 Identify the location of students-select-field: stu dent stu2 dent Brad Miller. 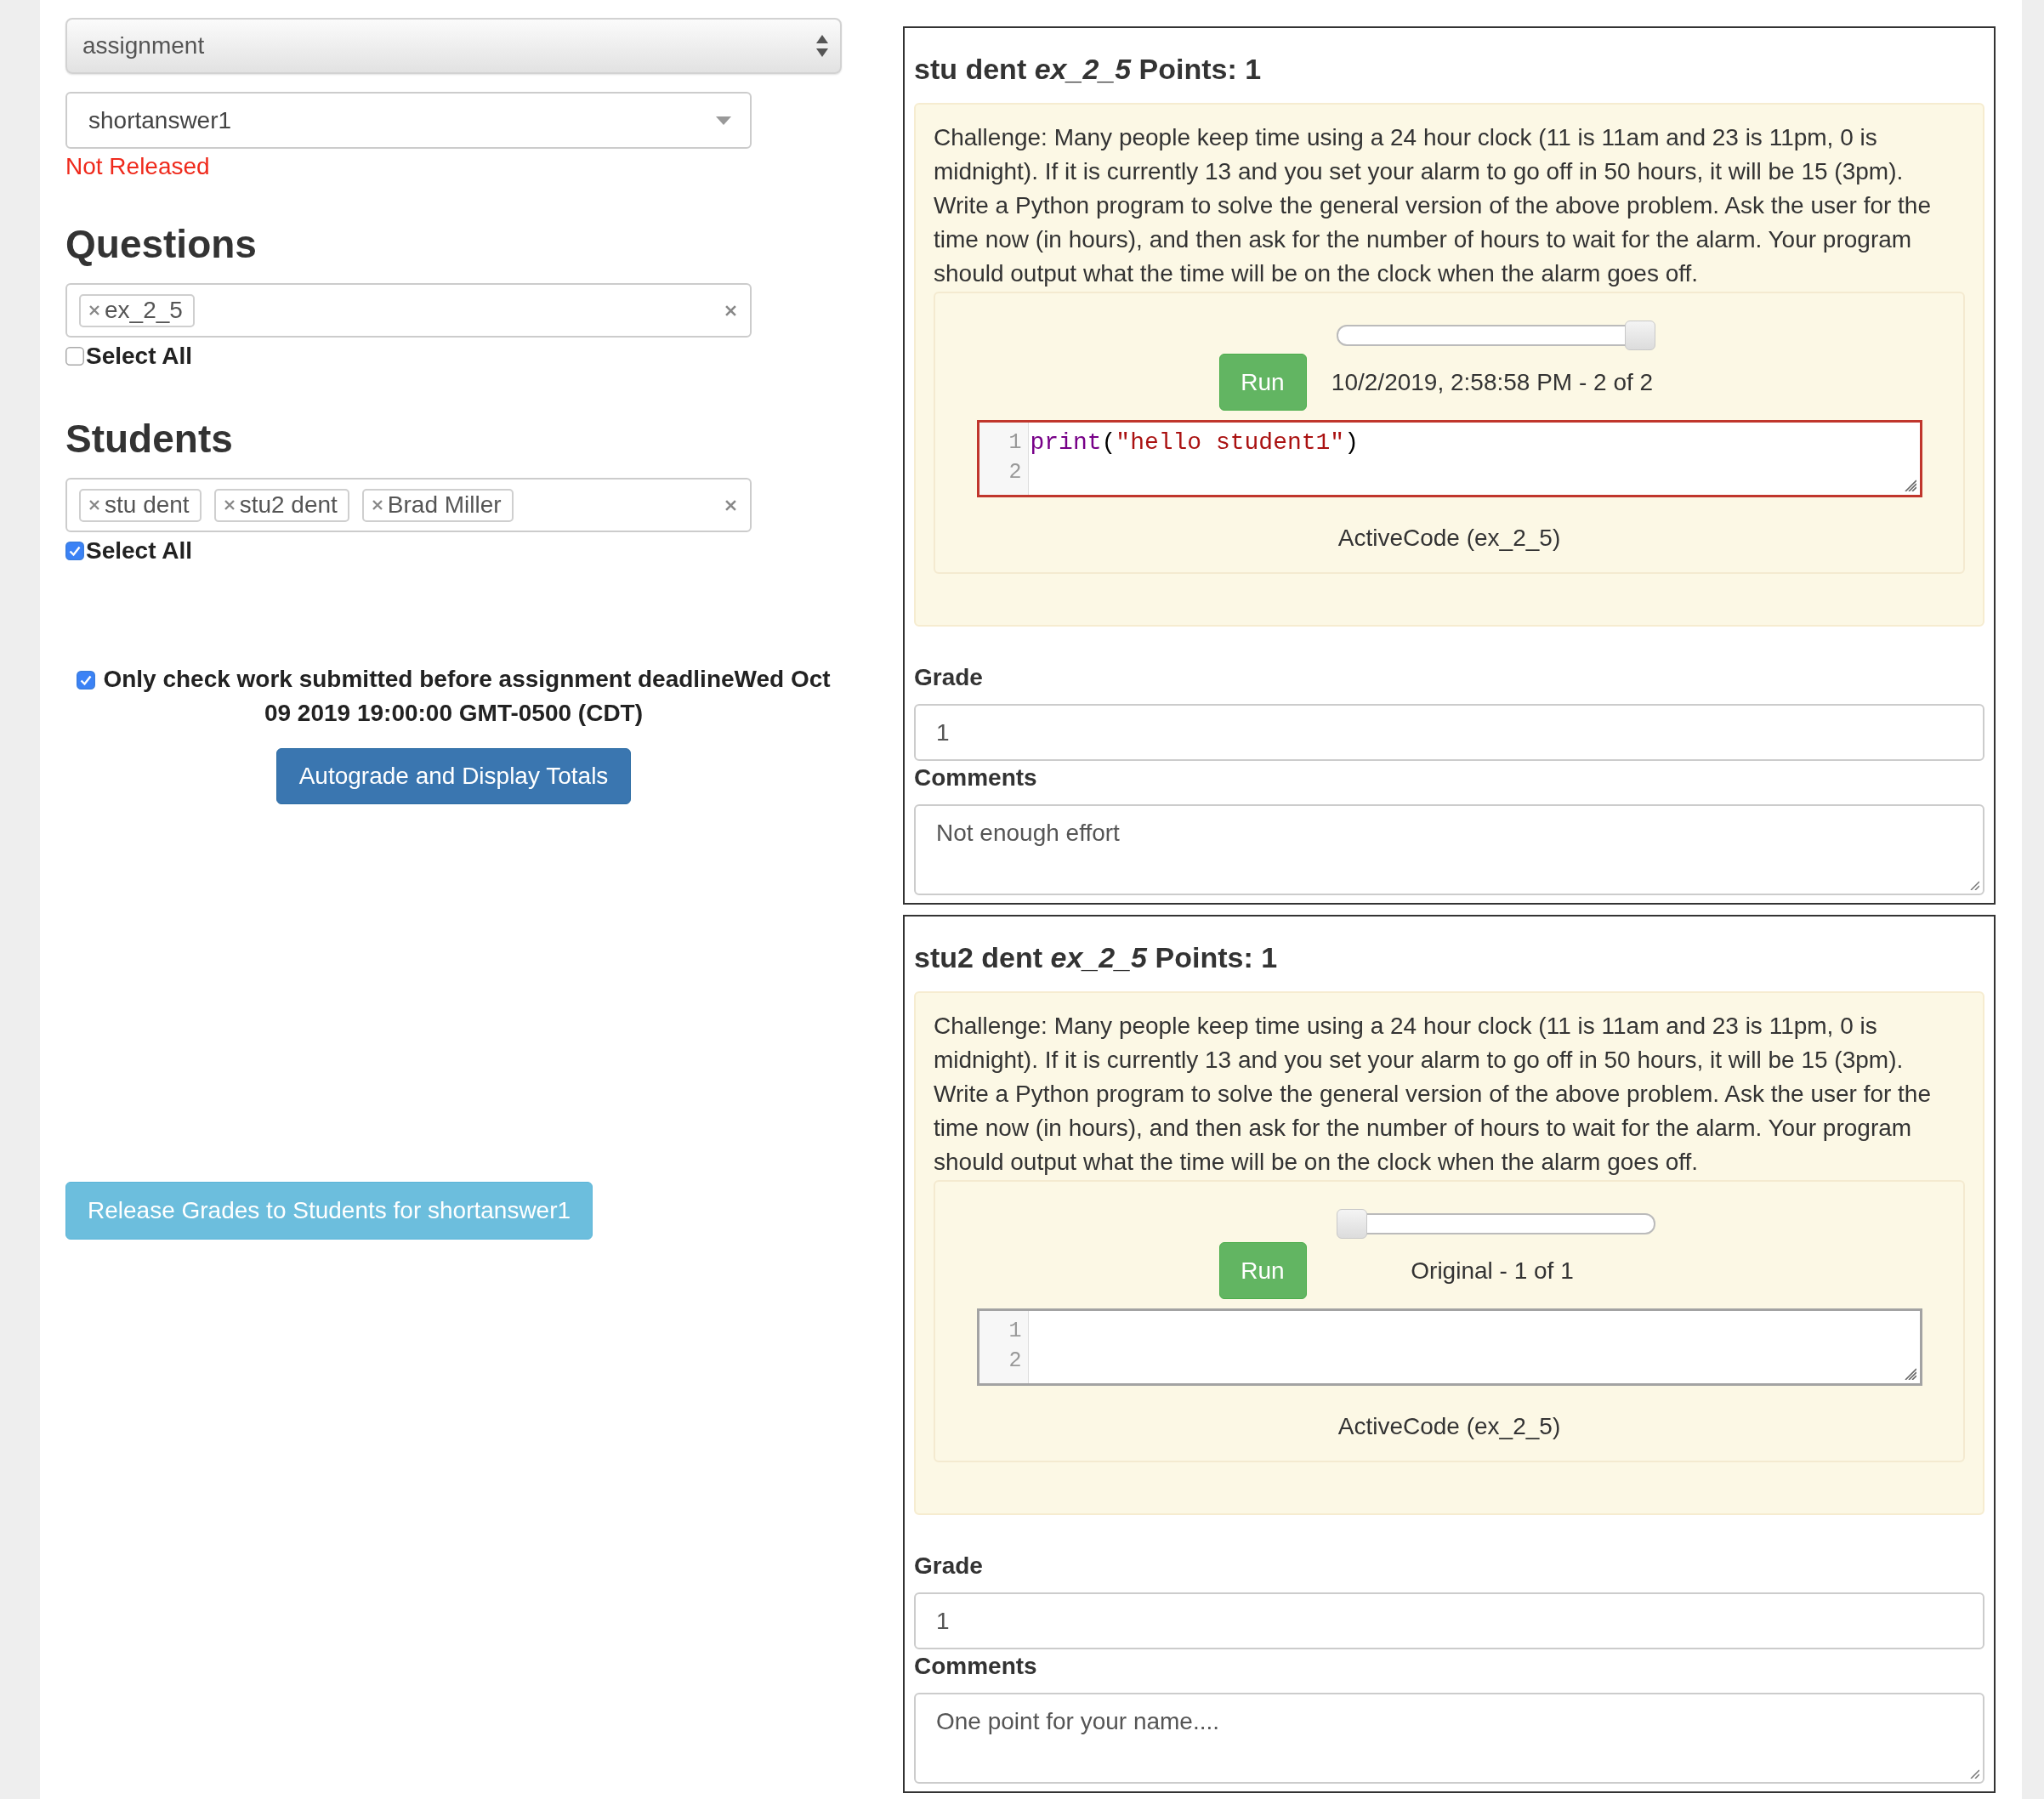
(409, 505).